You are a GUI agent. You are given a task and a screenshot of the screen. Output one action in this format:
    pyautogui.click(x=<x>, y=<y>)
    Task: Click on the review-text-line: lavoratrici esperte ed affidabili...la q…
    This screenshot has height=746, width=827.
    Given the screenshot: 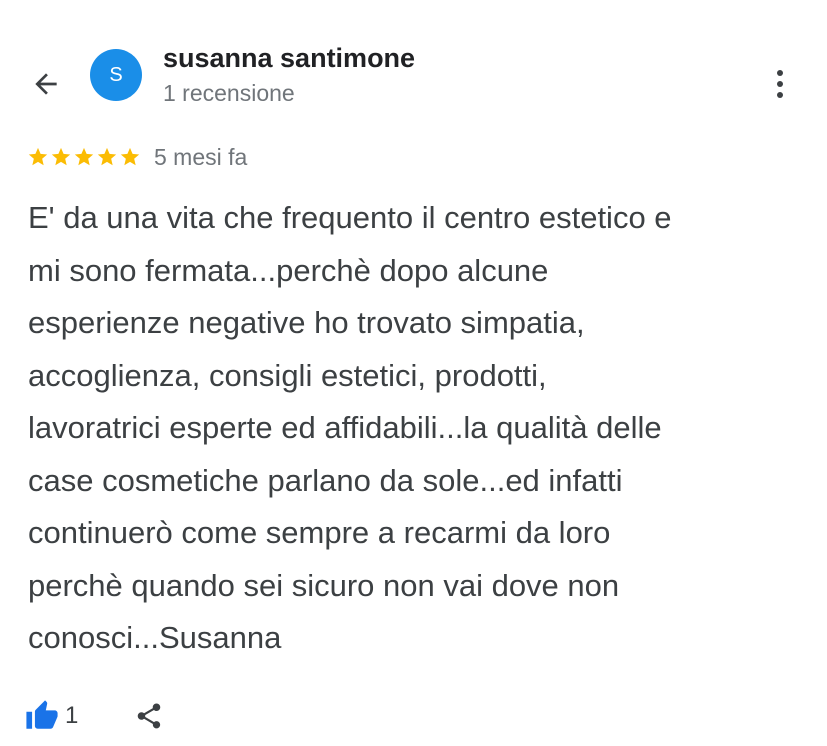 What is the action you would take?
    pyautogui.click(x=345, y=427)
    